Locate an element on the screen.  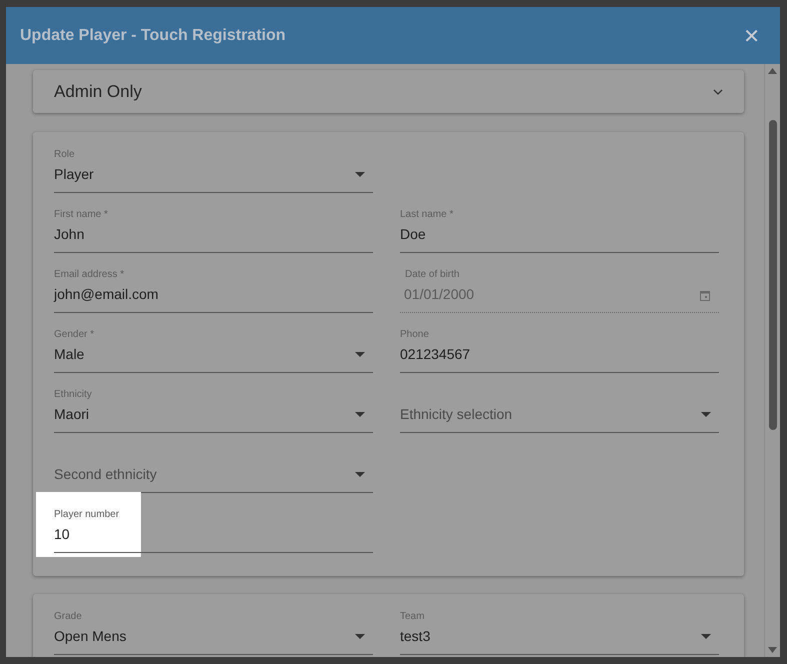
select-field: Ethnicity Maori is located at coordinates (213, 406).